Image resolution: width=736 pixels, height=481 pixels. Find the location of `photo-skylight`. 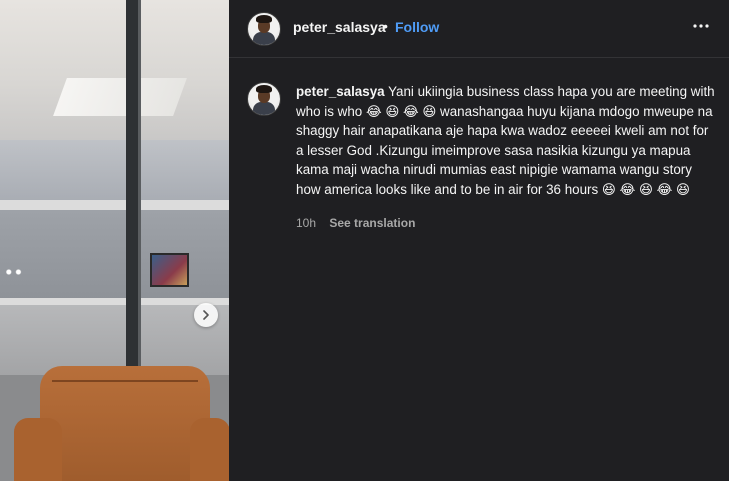

photo-skylight is located at coordinates (120, 97).